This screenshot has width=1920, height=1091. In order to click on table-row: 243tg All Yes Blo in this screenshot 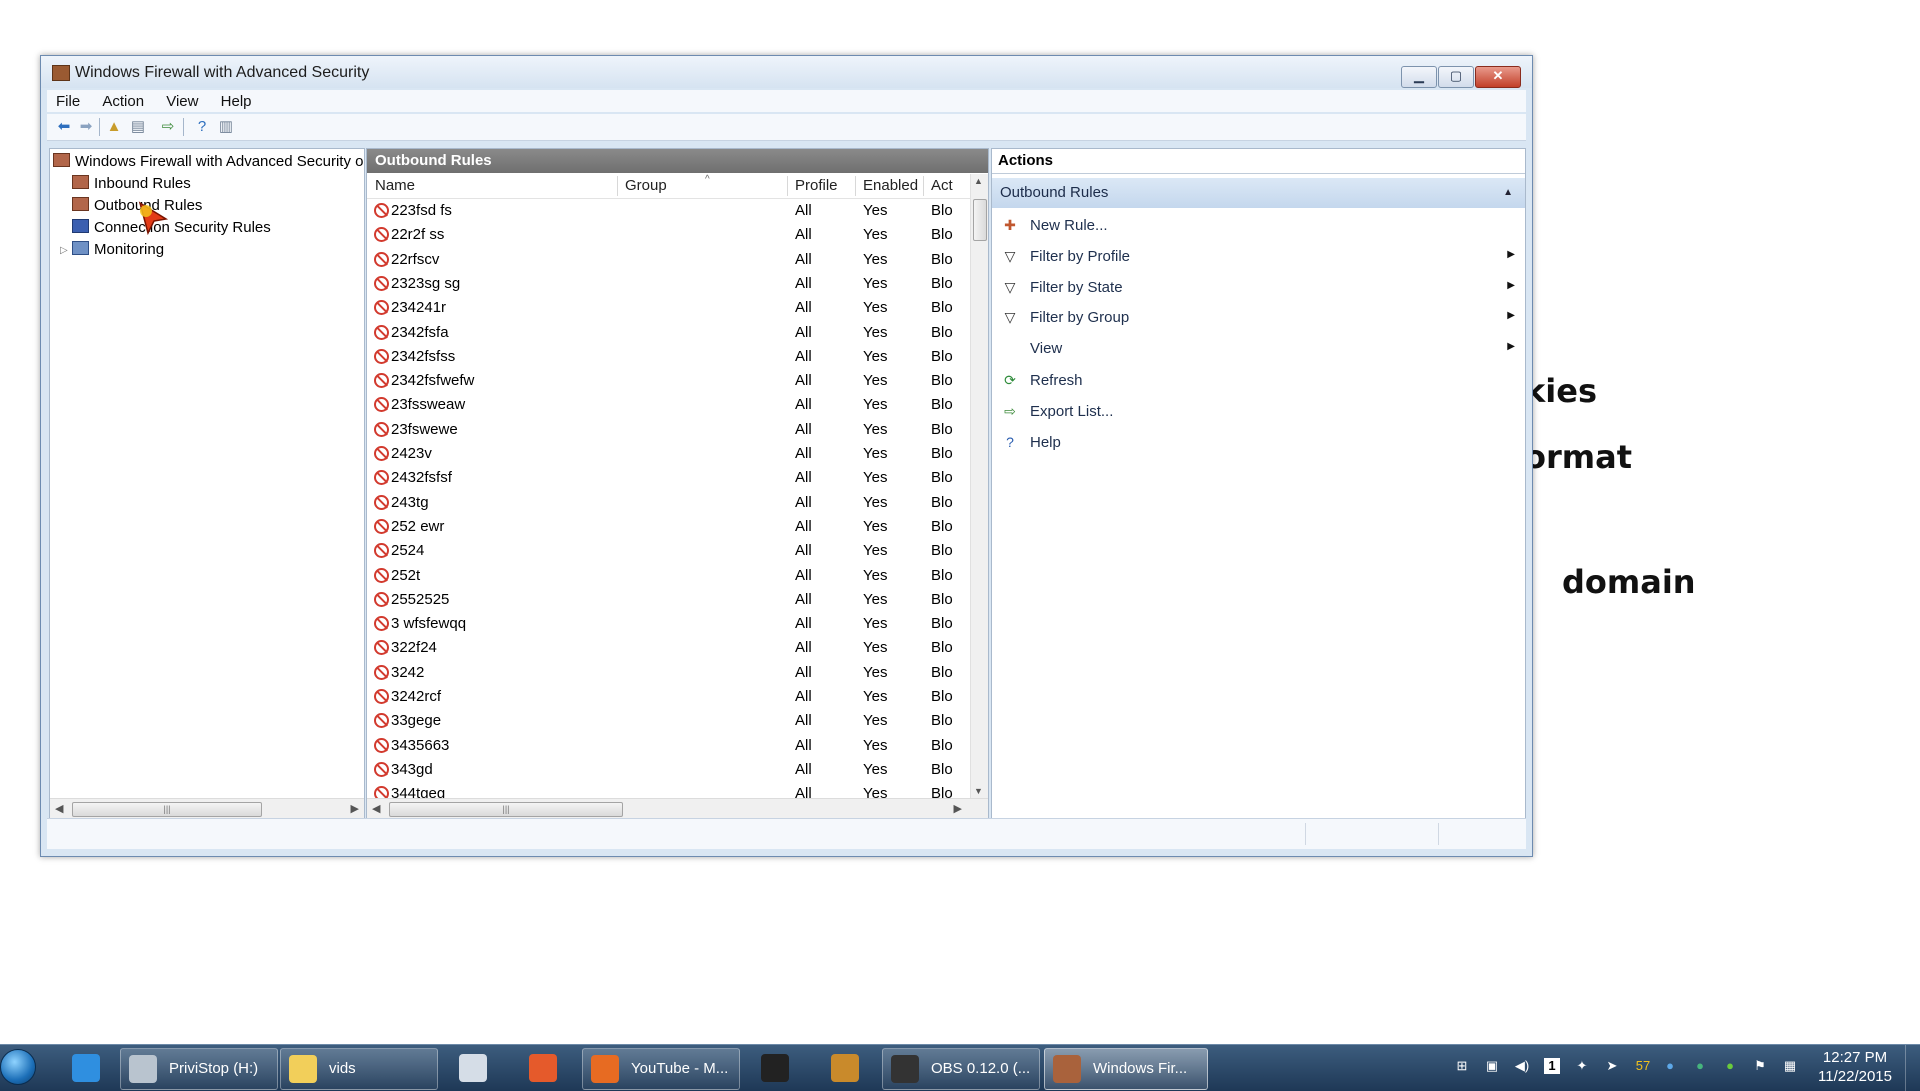, I will do `click(668, 503)`.